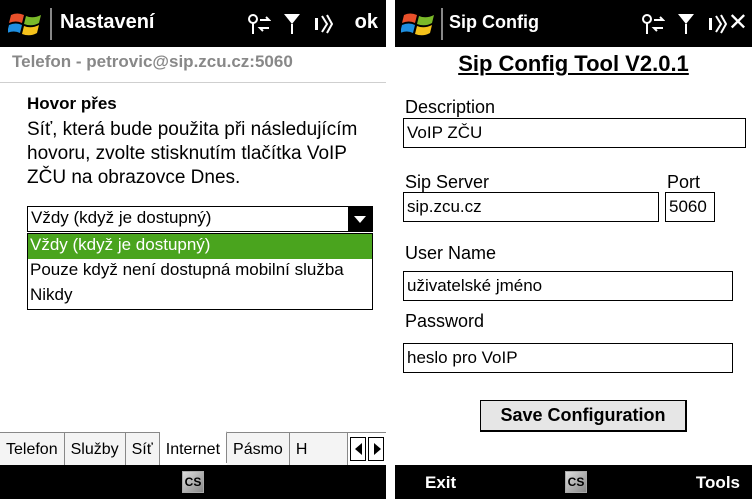  I want to click on sip-server-label: Sip Server, so click(447, 182).